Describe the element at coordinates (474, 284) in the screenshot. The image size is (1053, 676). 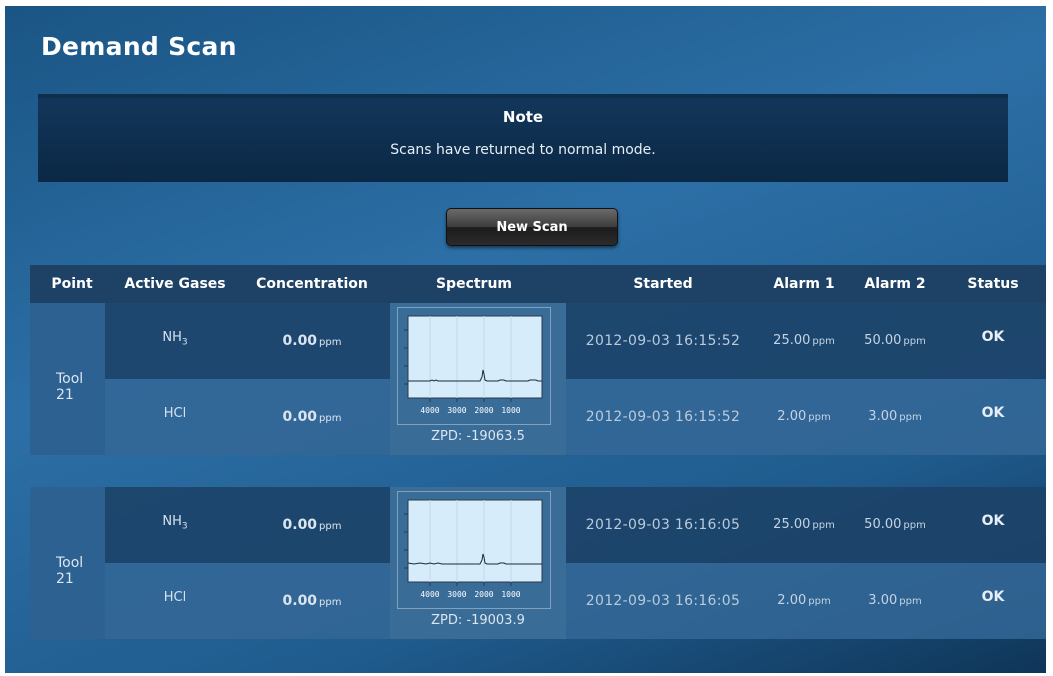
I see `column-header-spectrum: Spectrum` at that location.